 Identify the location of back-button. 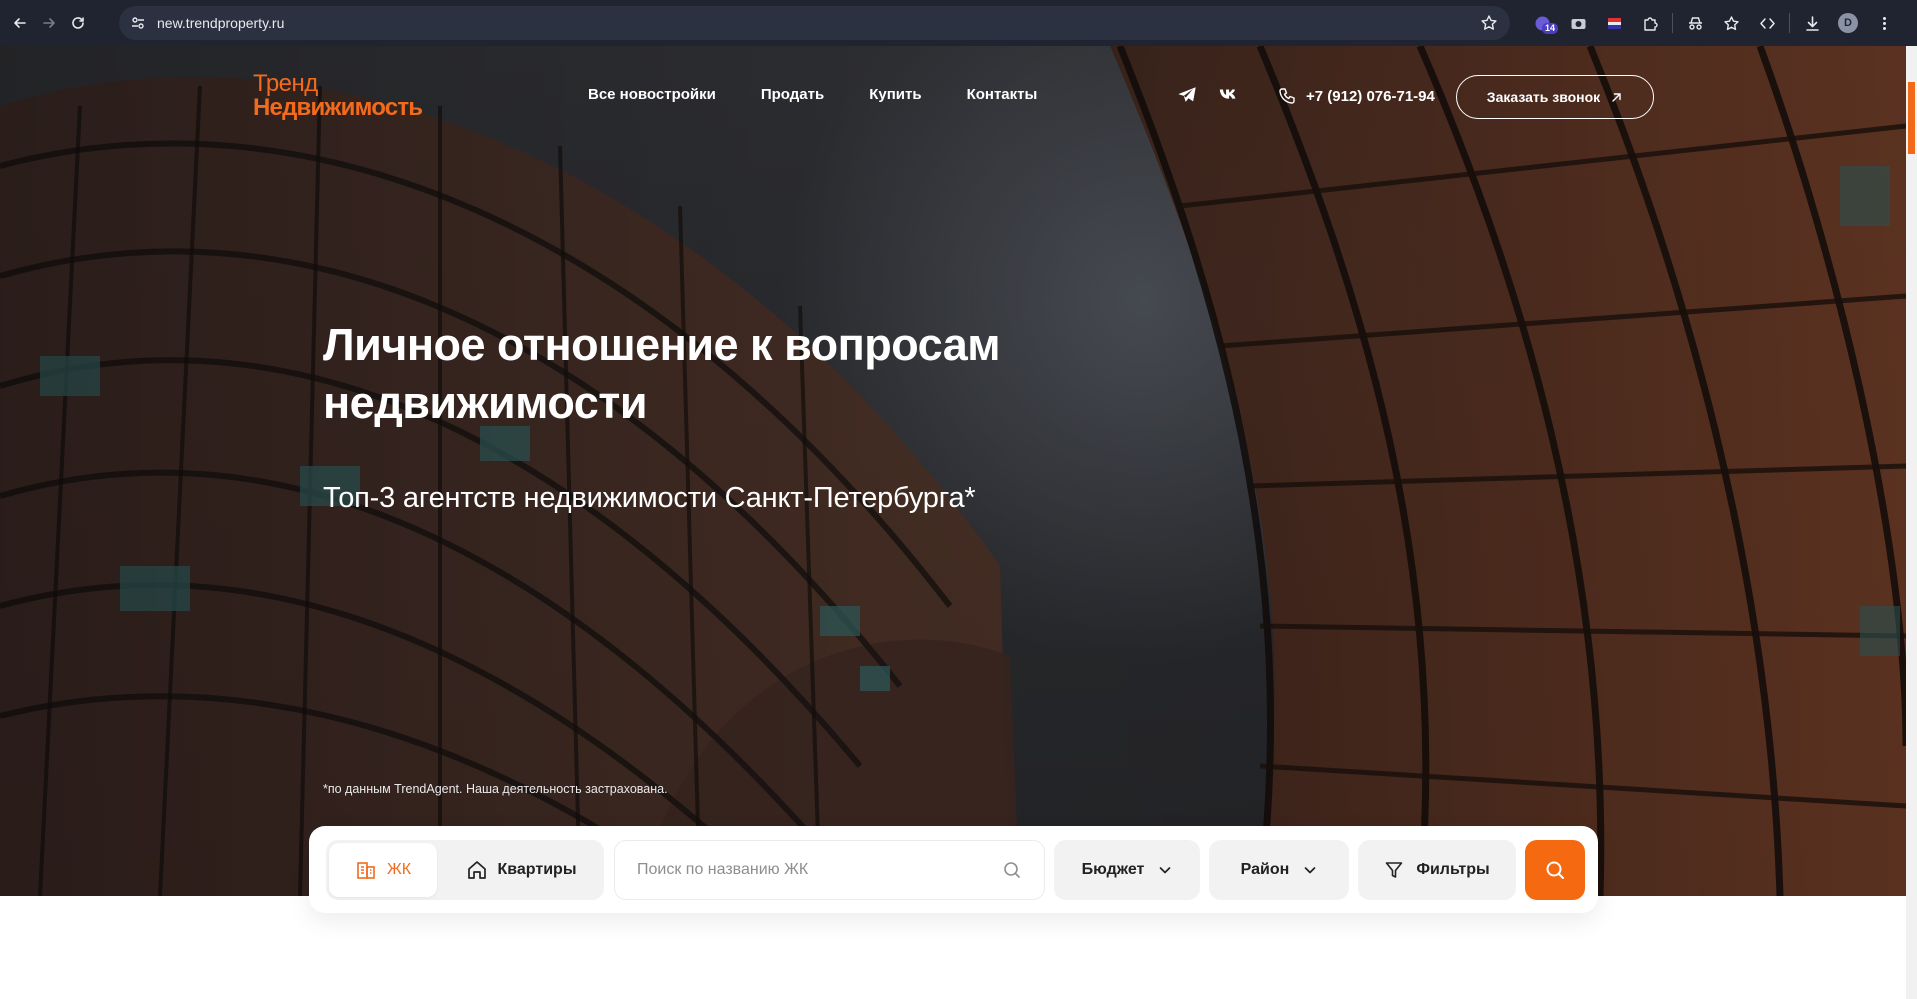
(20, 23).